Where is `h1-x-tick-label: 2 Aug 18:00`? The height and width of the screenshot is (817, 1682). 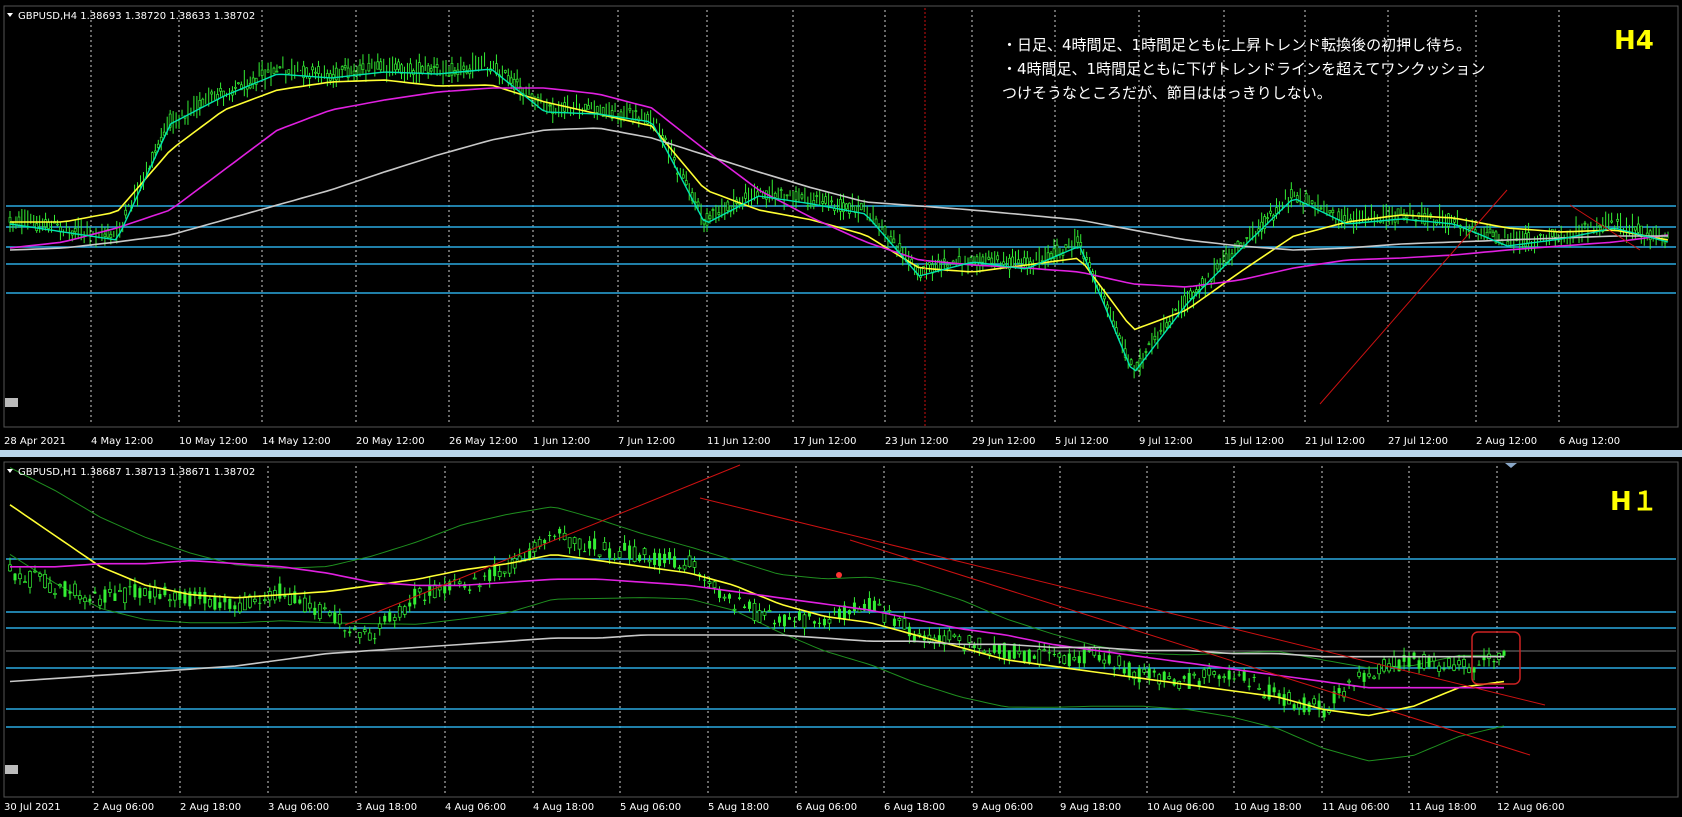
h1-x-tick-label: 2 Aug 18:00 is located at coordinates (210, 807).